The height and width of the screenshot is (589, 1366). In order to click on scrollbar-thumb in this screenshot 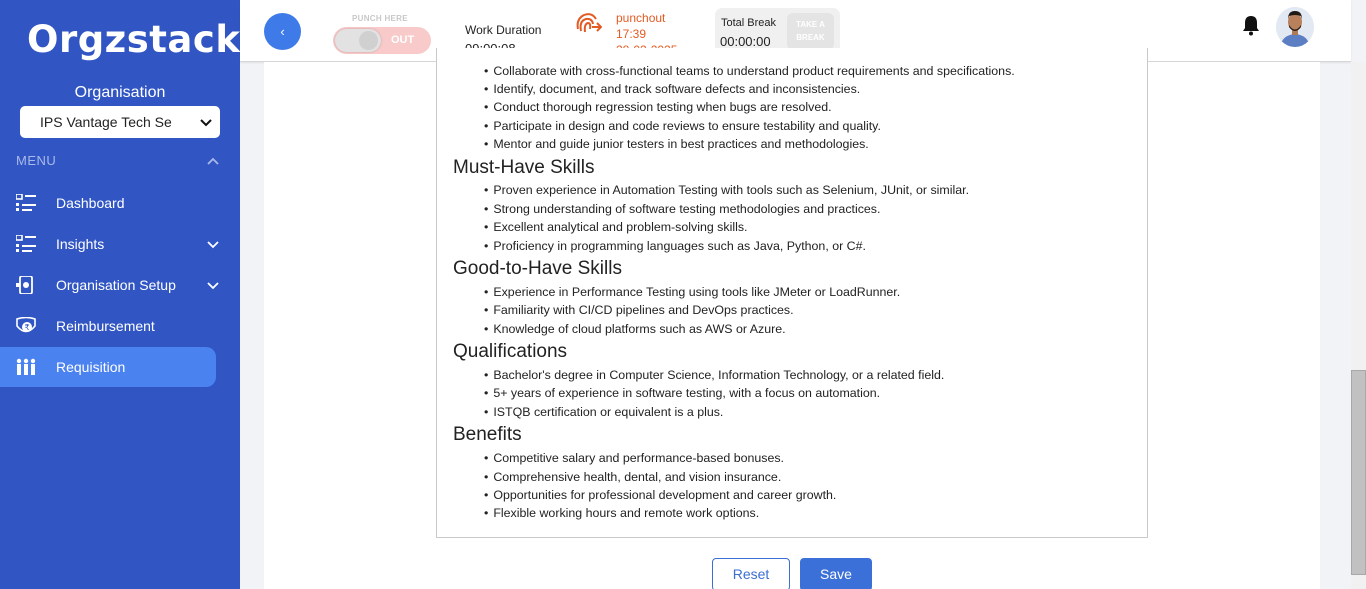, I will do `click(1358, 472)`.